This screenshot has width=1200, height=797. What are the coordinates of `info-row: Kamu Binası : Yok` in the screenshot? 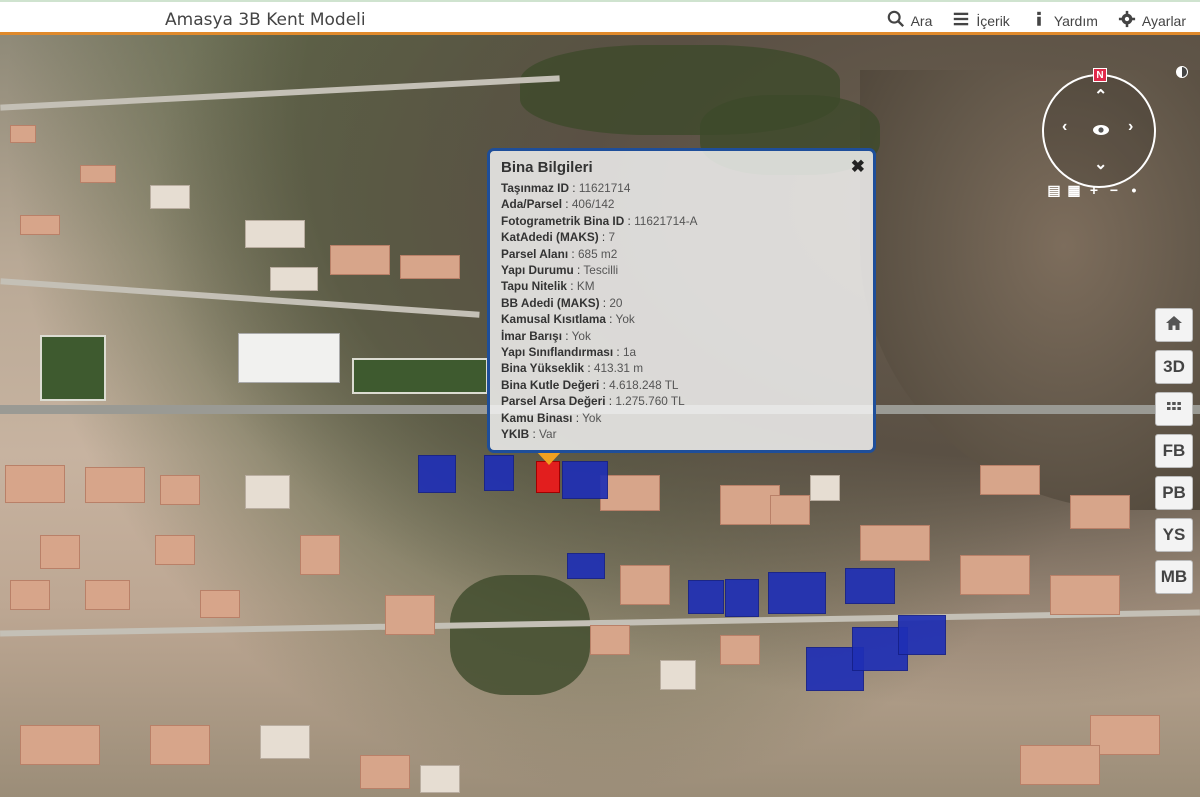 It's located at (551, 417).